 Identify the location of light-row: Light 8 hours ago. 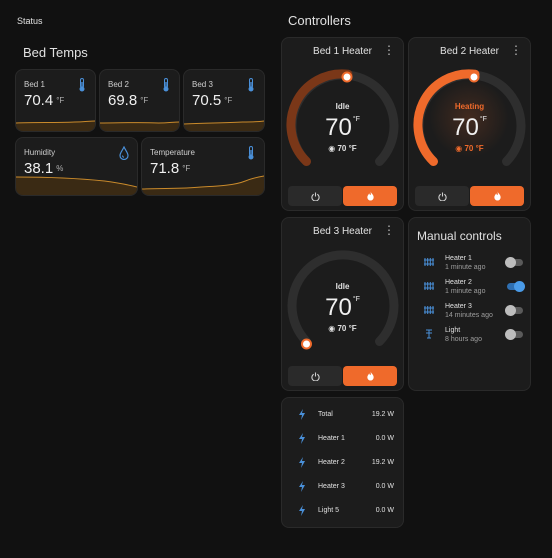
(470, 338).